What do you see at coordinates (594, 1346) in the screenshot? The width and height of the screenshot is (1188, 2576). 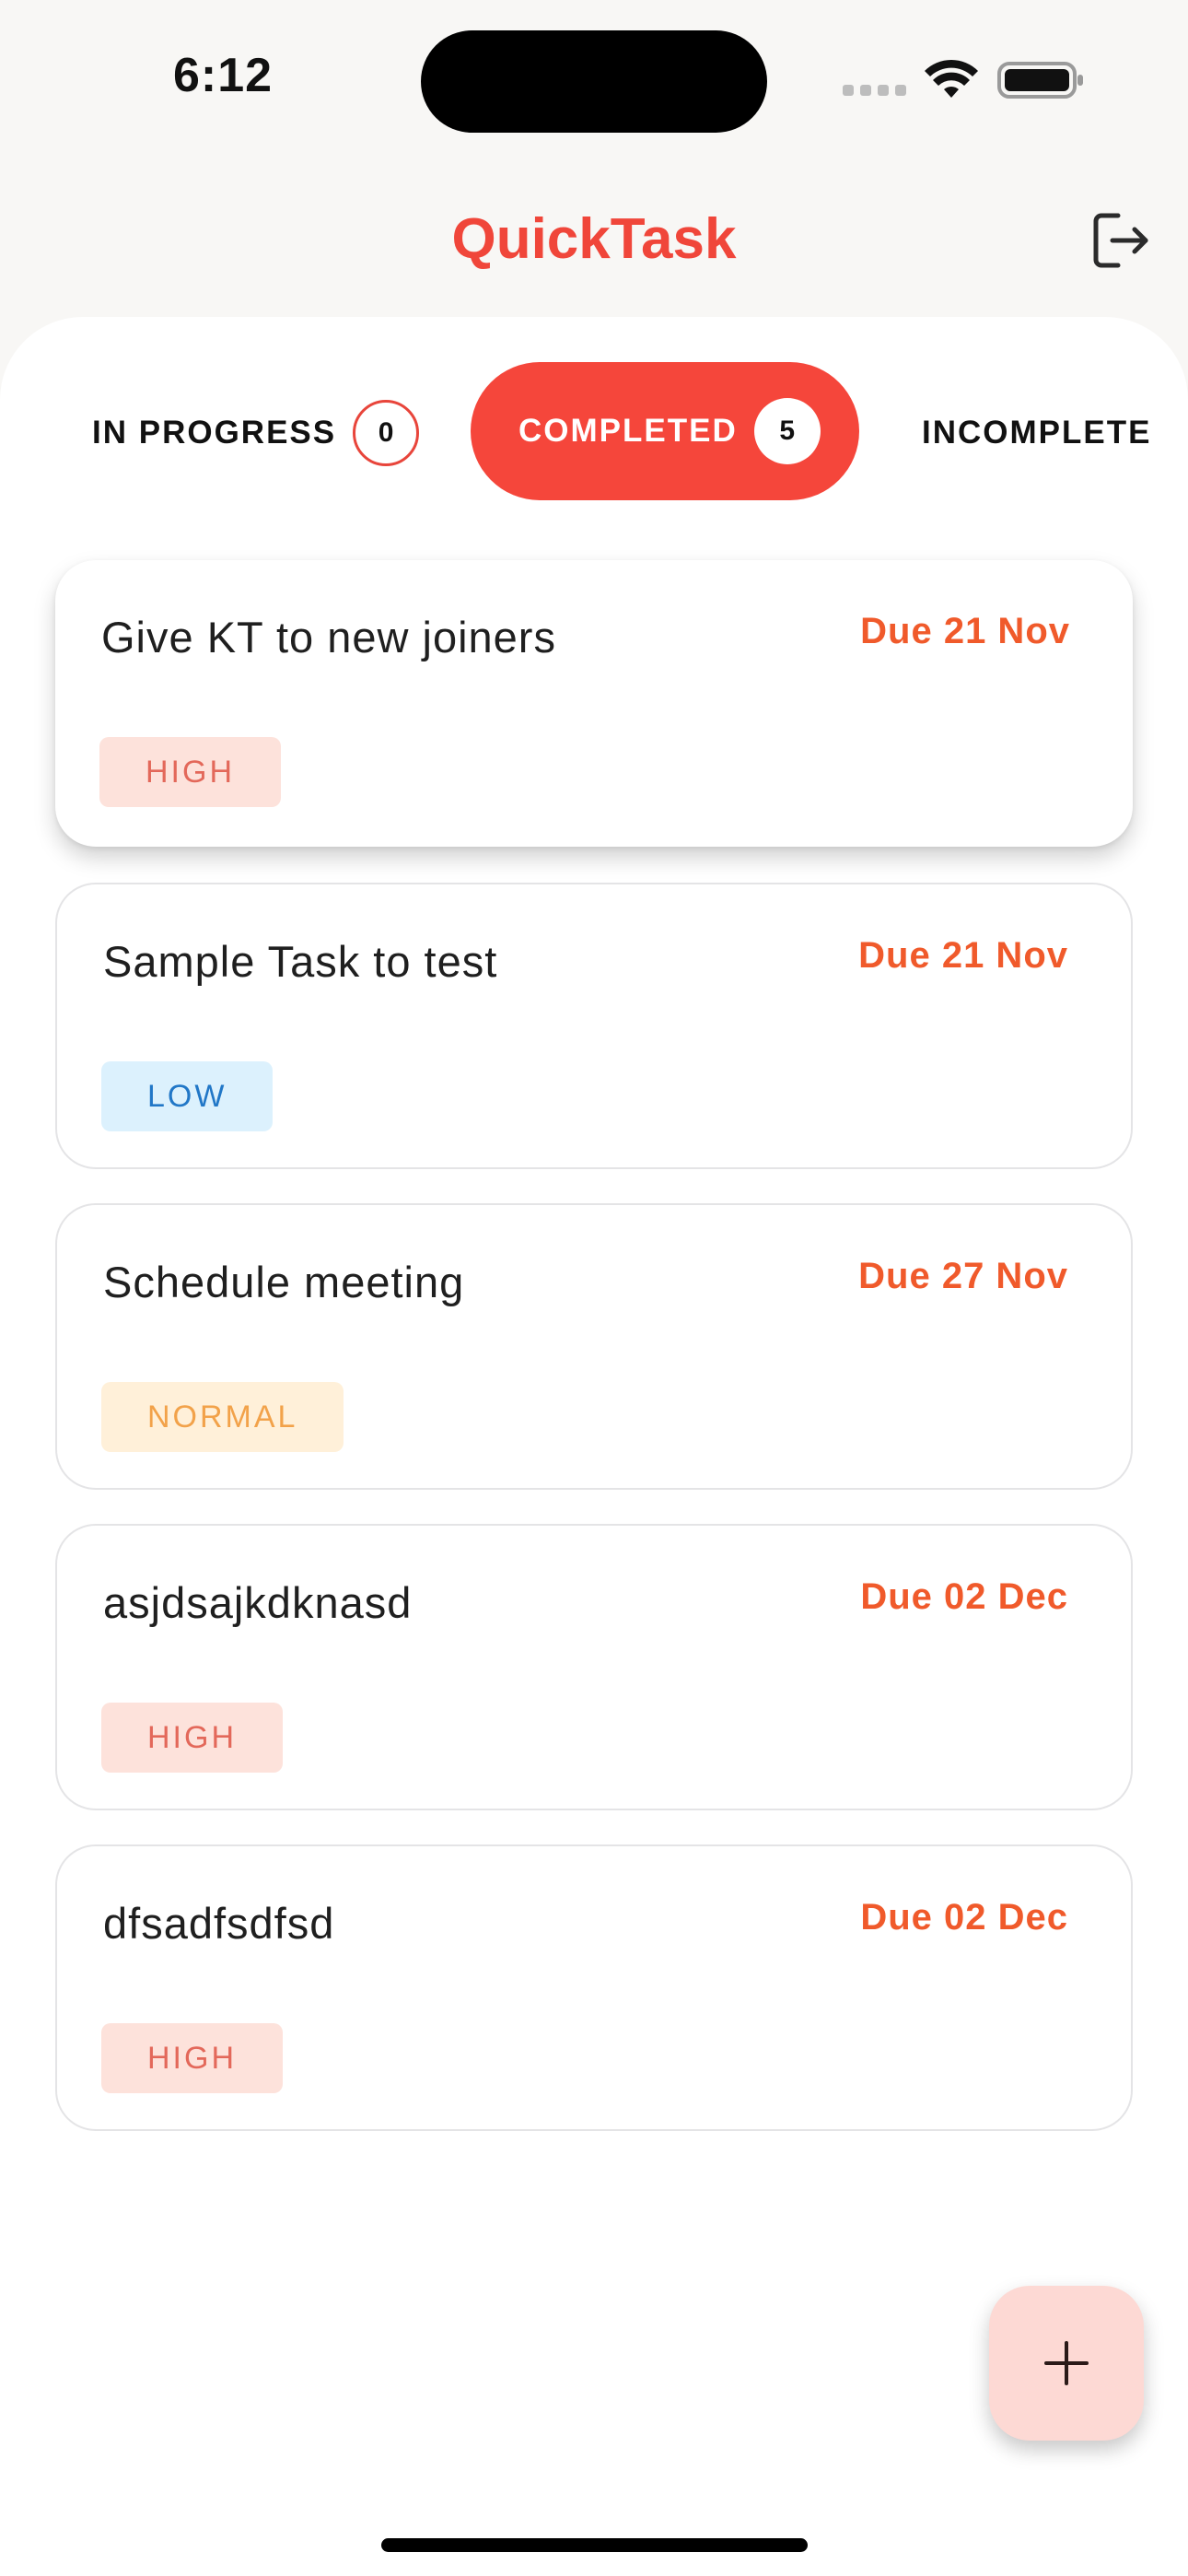 I see `task-card: Schedule meeting Due 27 Nov NORMAL` at bounding box center [594, 1346].